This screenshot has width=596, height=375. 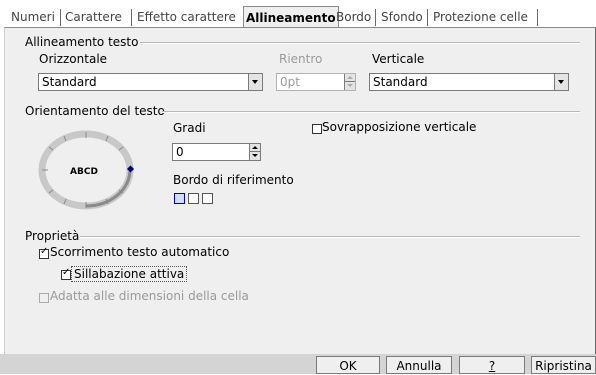 I want to click on degrees-label: Gradi, so click(x=189, y=128).